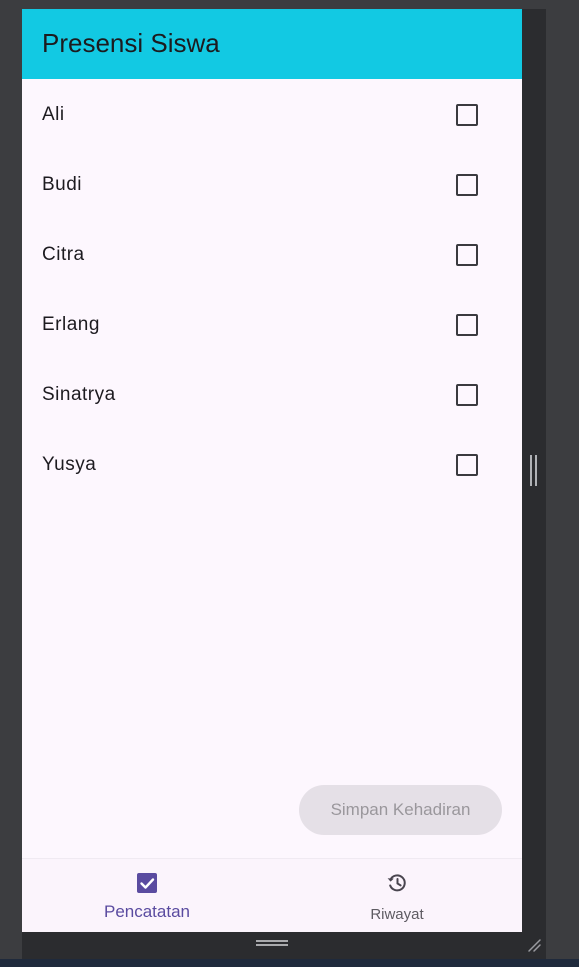  What do you see at coordinates (272, 184) in the screenshot?
I see `student-row: Budi` at bounding box center [272, 184].